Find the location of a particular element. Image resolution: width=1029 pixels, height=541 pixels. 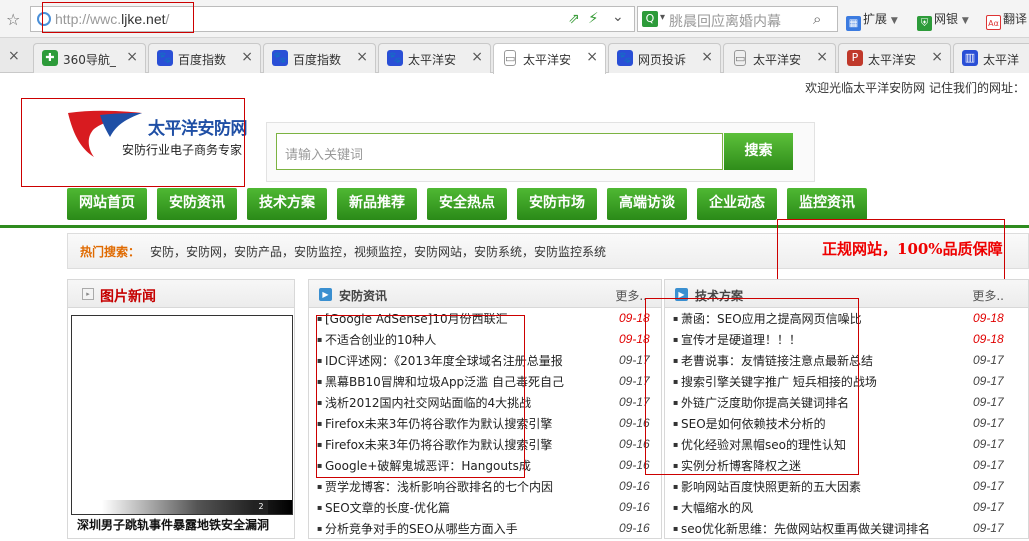

url-highlight-box is located at coordinates (118, 17).